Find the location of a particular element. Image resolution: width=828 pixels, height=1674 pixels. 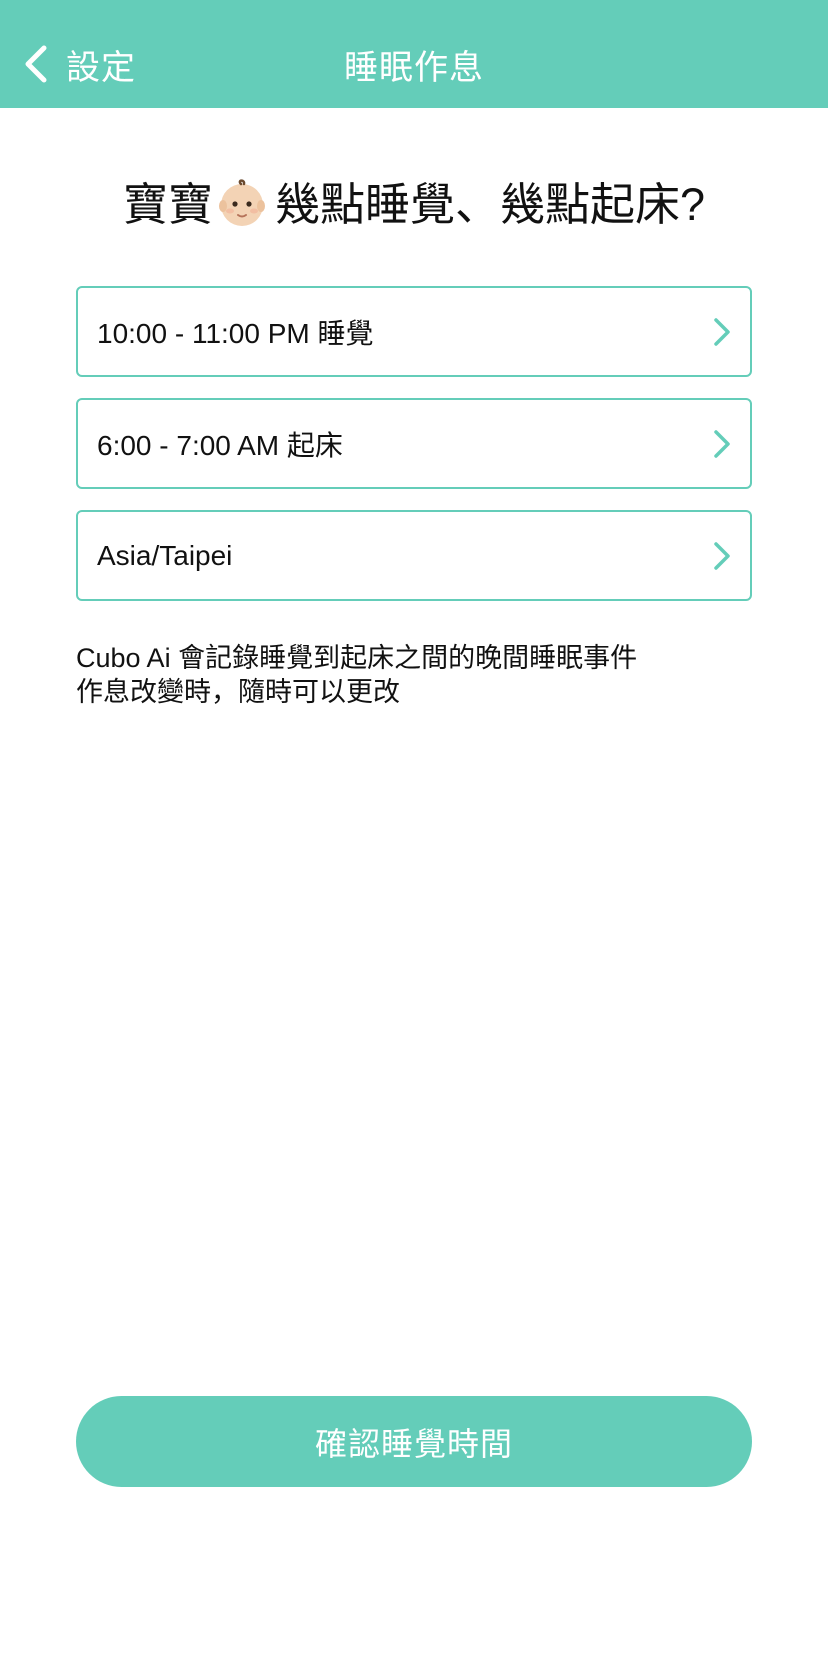

bedtime-option: 10:00 - 11:00 PM 睡覺 is located at coordinates (414, 331).